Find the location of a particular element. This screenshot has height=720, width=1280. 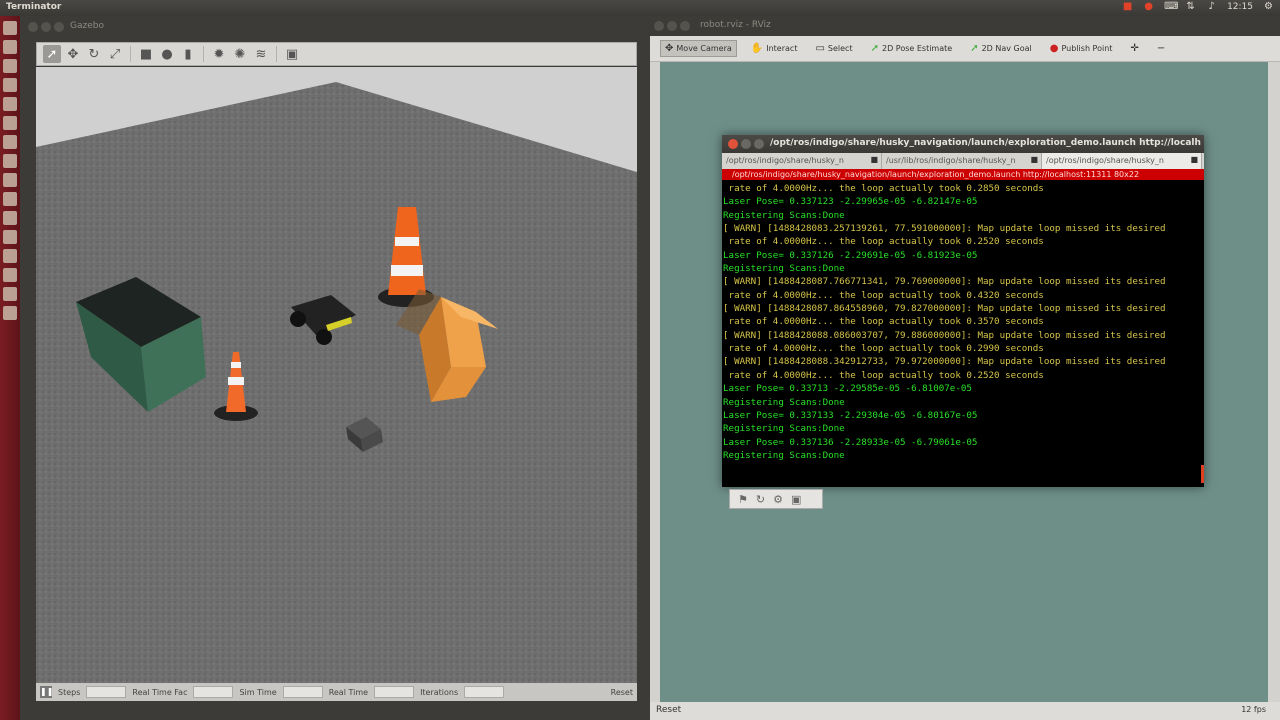

toolbar-divider is located at coordinates (130, 54).